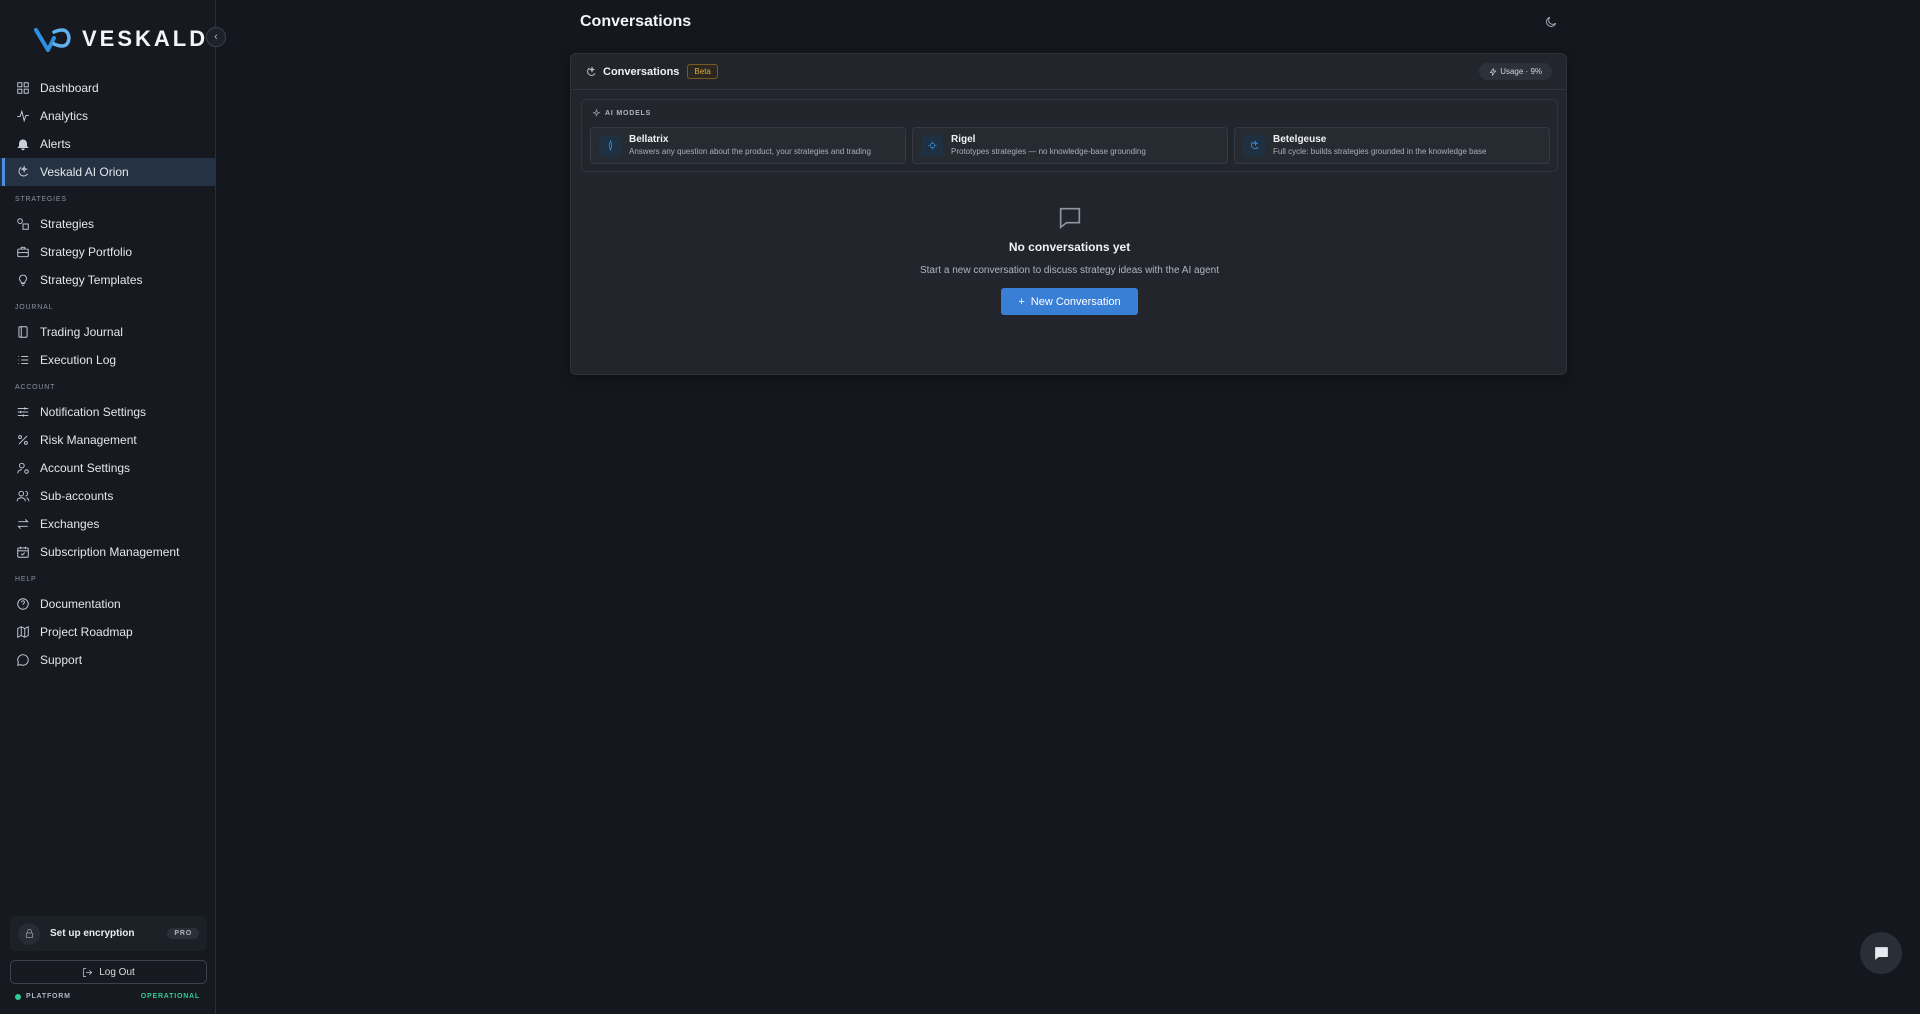  I want to click on empty-state-title: No conversations yet, so click(1069, 247).